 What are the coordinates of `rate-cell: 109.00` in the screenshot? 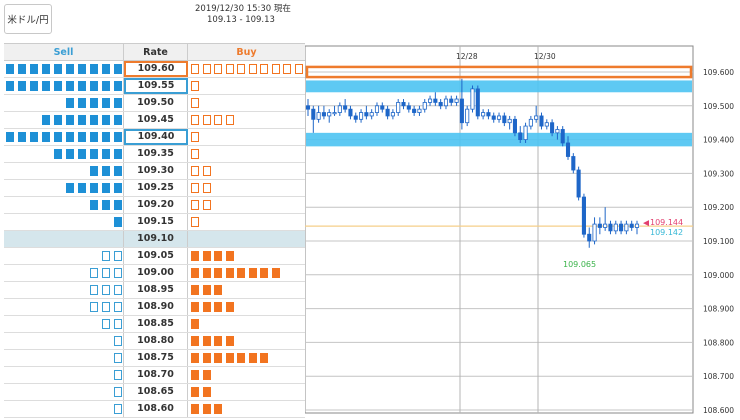 It's located at (156, 273).